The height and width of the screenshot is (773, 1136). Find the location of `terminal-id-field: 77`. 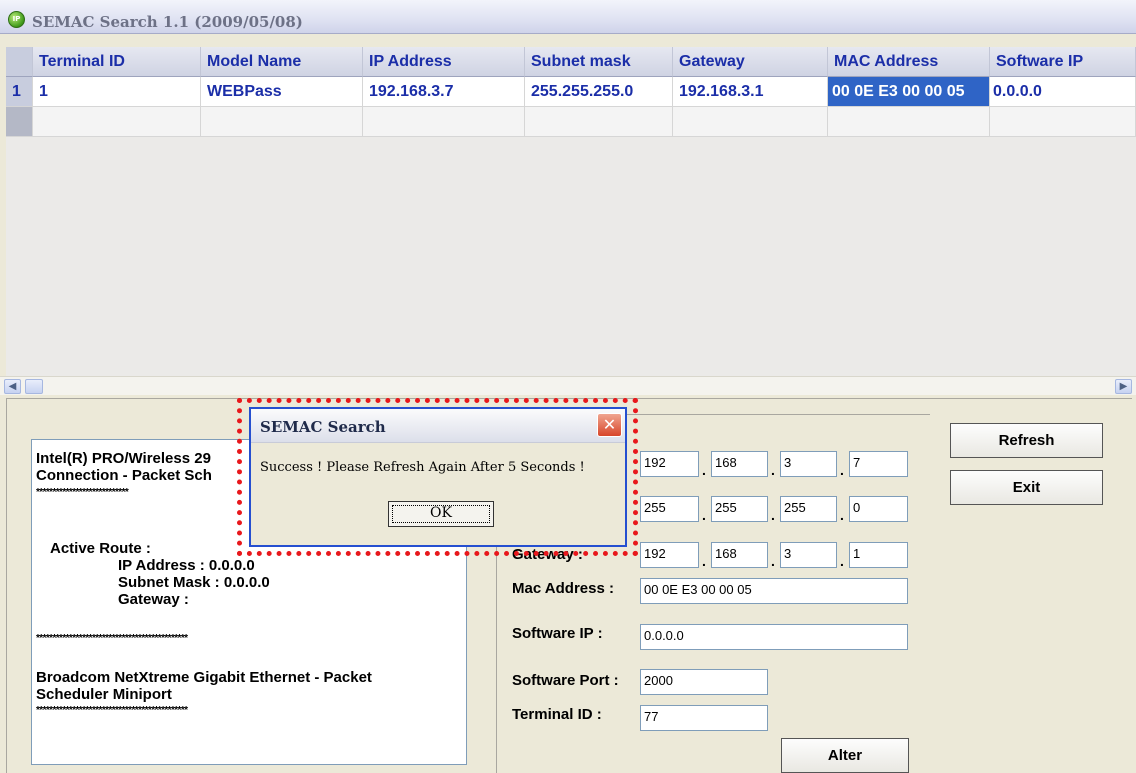

terminal-id-field: 77 is located at coordinates (704, 718).